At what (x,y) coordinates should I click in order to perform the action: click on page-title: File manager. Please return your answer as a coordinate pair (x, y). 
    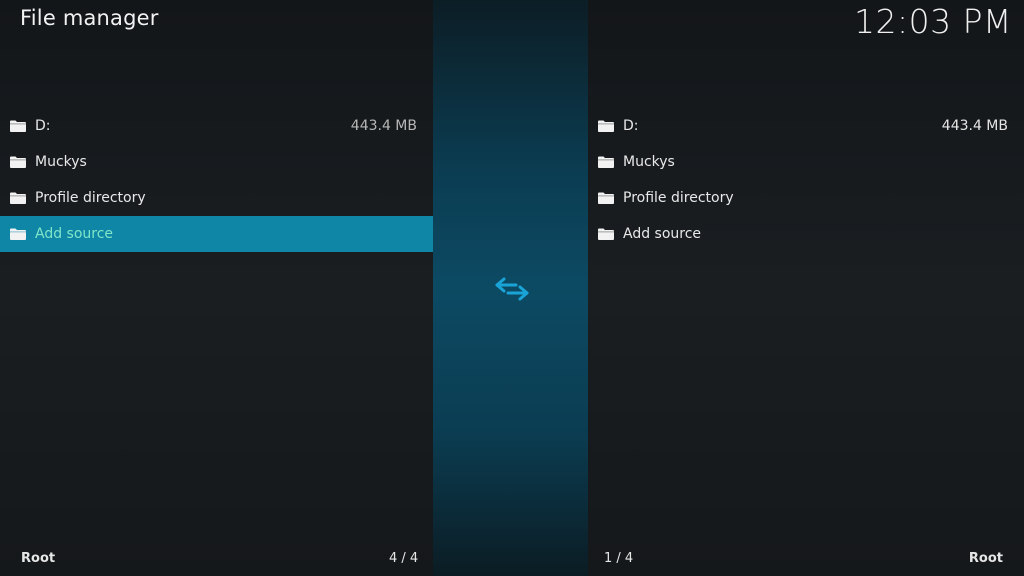
    Looking at the image, I should click on (89, 18).